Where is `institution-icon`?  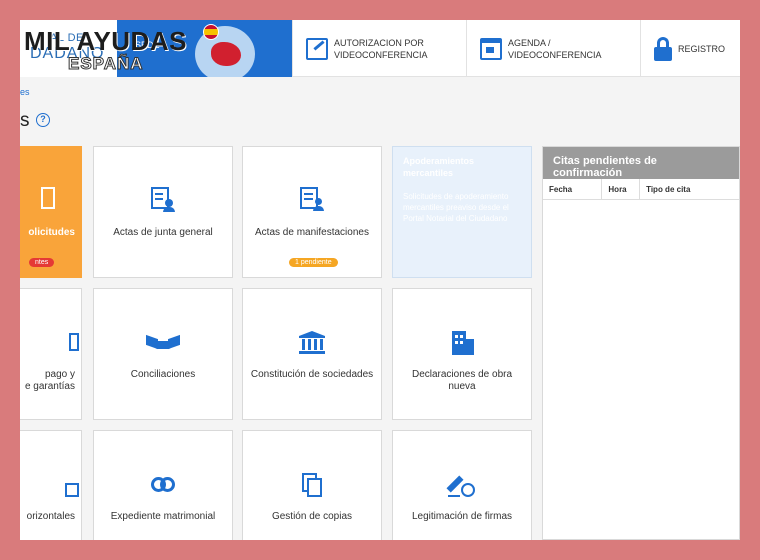 institution-icon is located at coordinates (312, 343).